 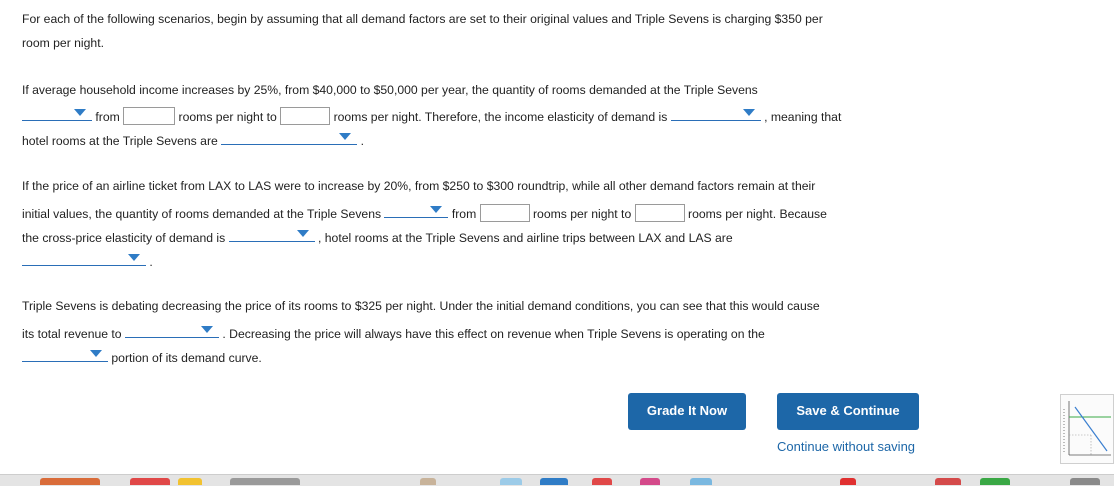 I want to click on graph-thumbnail-icon, so click(x=1087, y=428).